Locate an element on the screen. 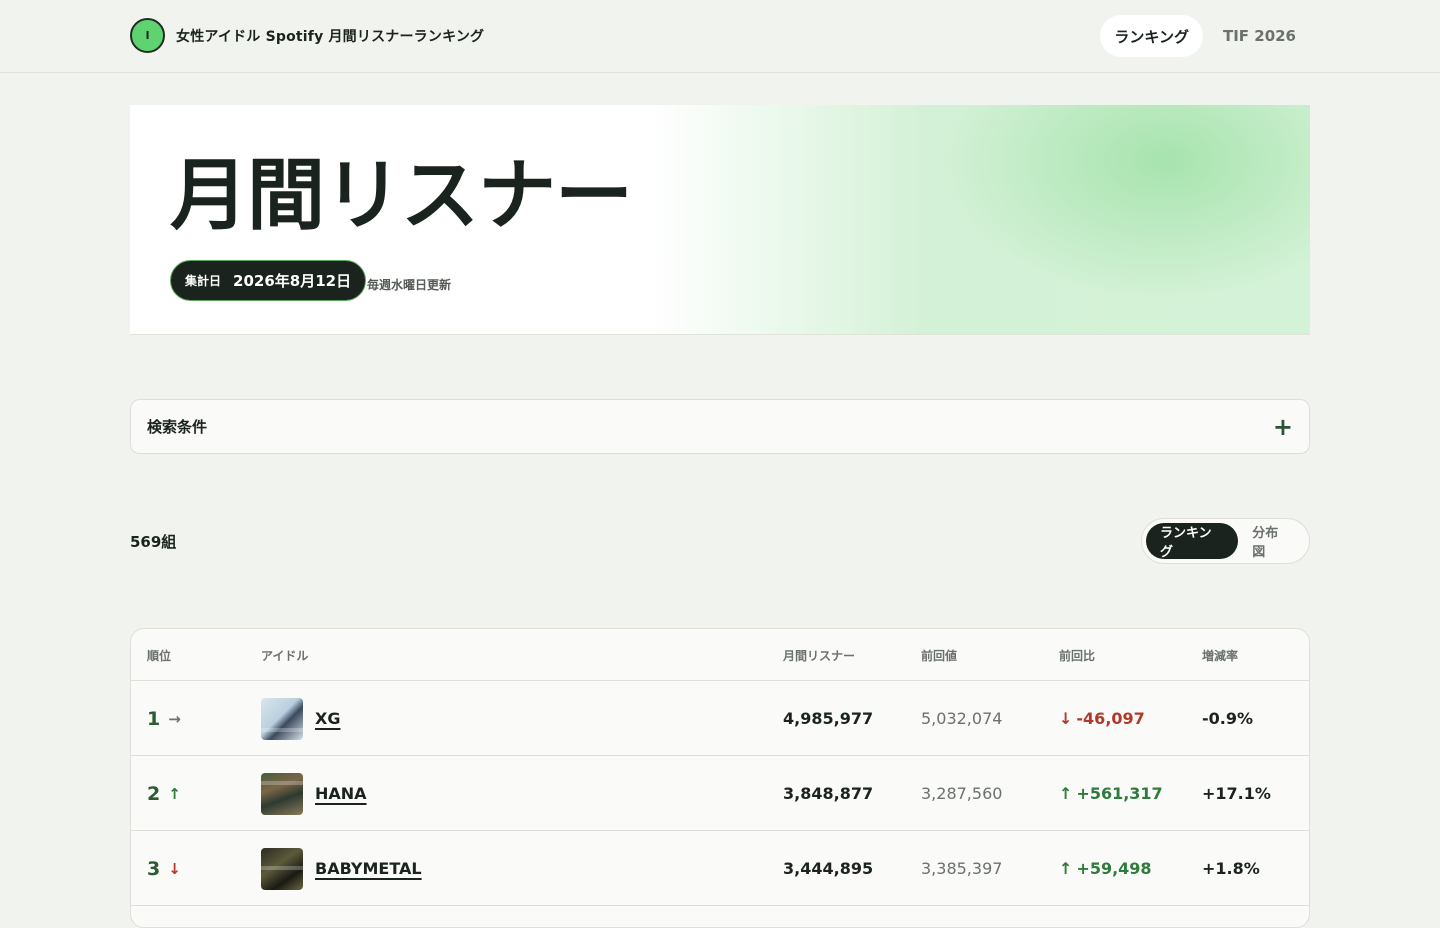 The width and height of the screenshot is (1440, 928). previous-value: 5,032,074 is located at coordinates (962, 718).